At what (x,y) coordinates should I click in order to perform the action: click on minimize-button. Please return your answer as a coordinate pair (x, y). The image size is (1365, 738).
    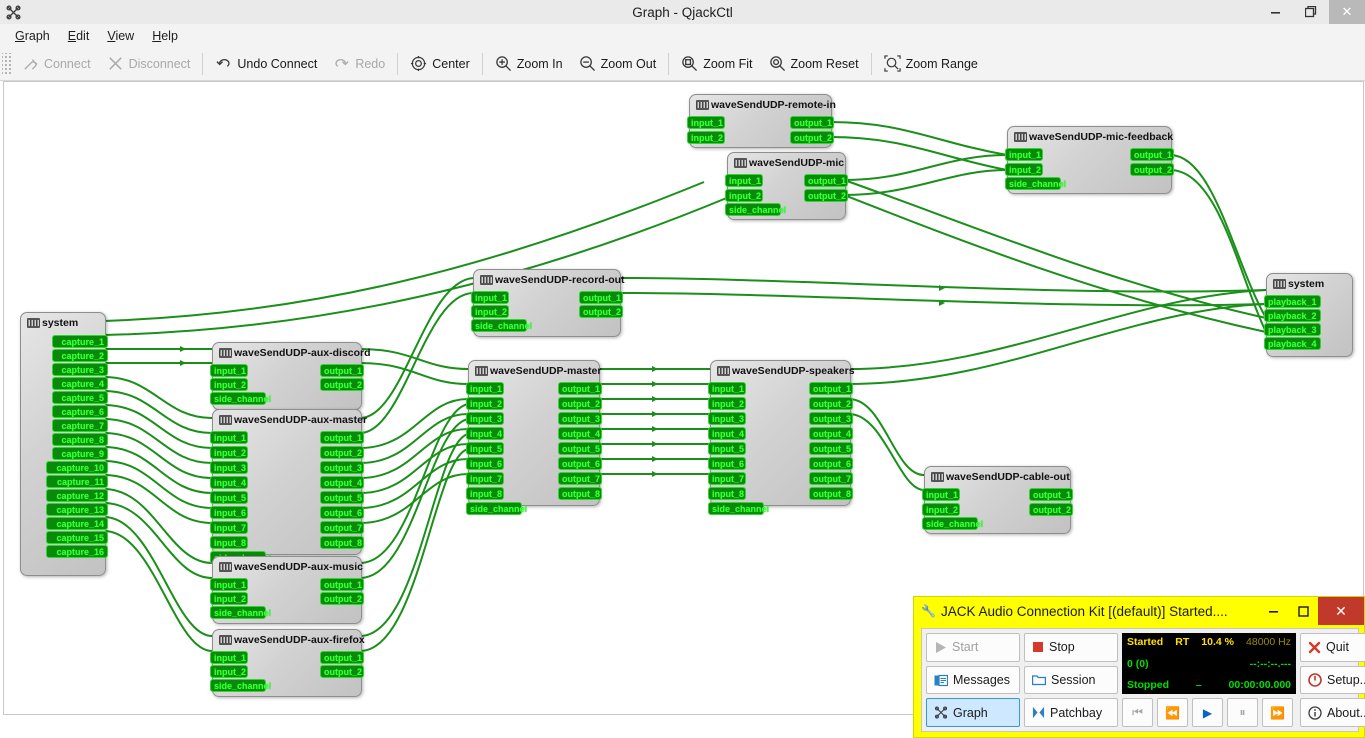
    Looking at the image, I should click on (1275, 12).